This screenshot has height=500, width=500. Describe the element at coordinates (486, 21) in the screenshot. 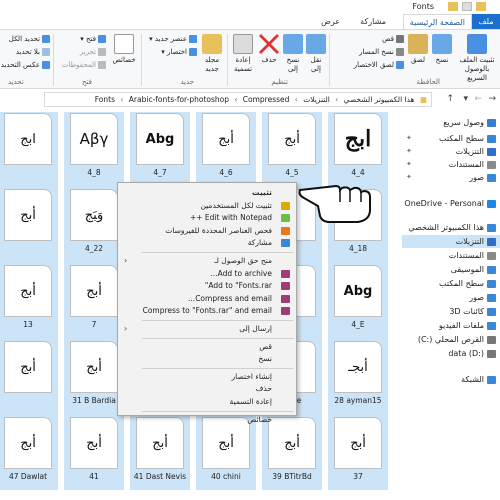

I see `tab-file: ملف` at that location.